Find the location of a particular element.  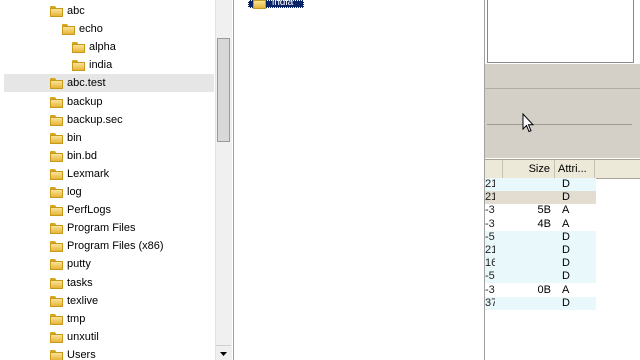

file-list: 21 D 21 D -3 5B A -3 4B A -5 D 21 D 16 D -5 D -3 0B A 37 D is located at coordinates (562, 269).